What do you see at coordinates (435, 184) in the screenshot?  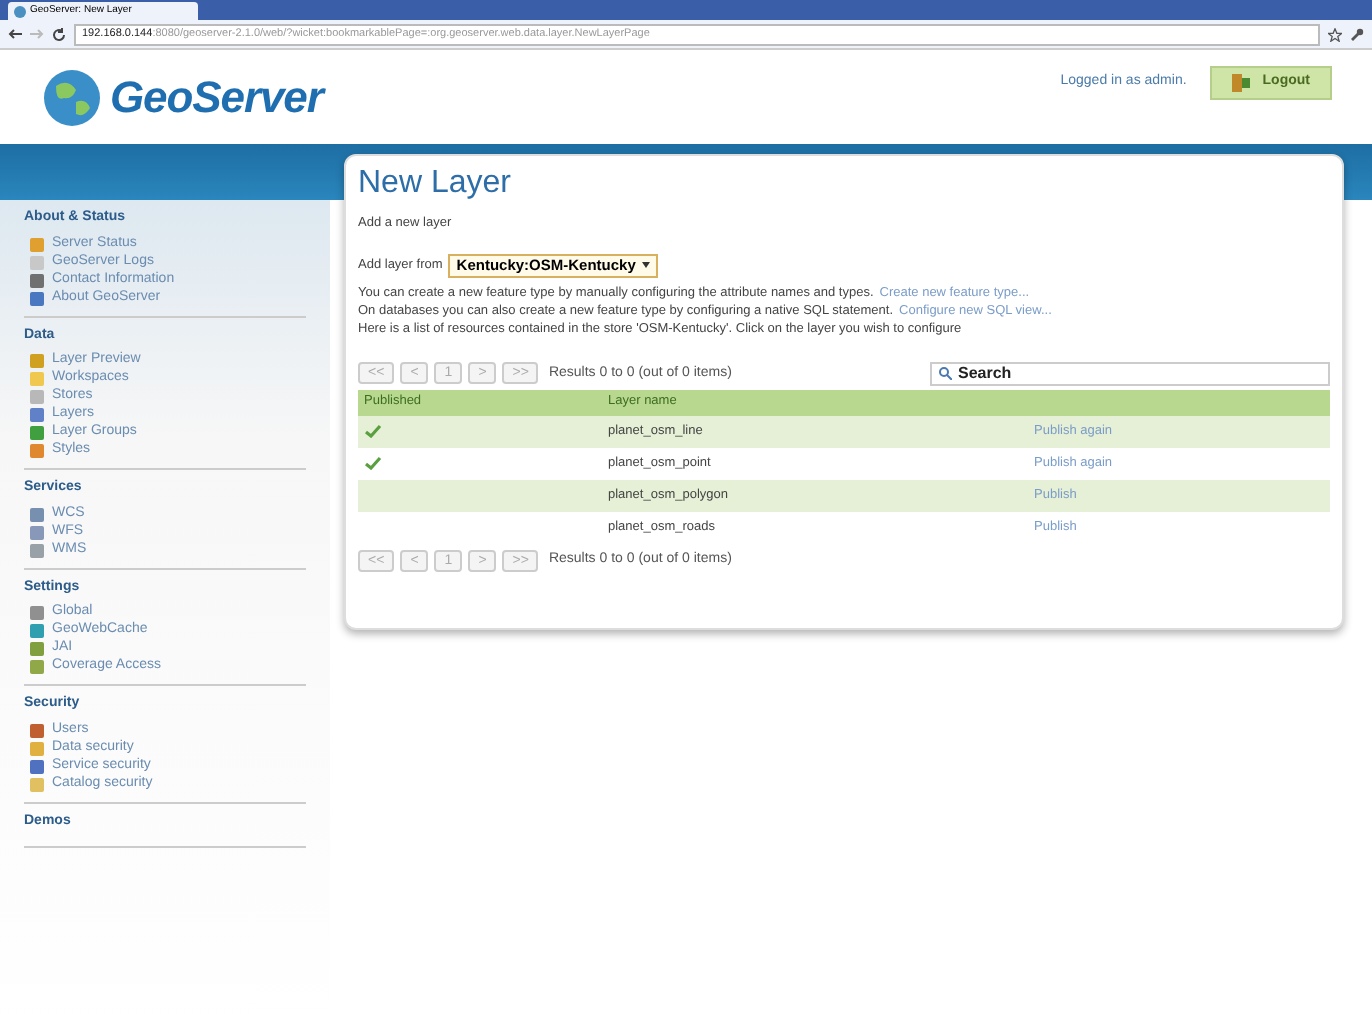 I see `page-title: New Layer` at bounding box center [435, 184].